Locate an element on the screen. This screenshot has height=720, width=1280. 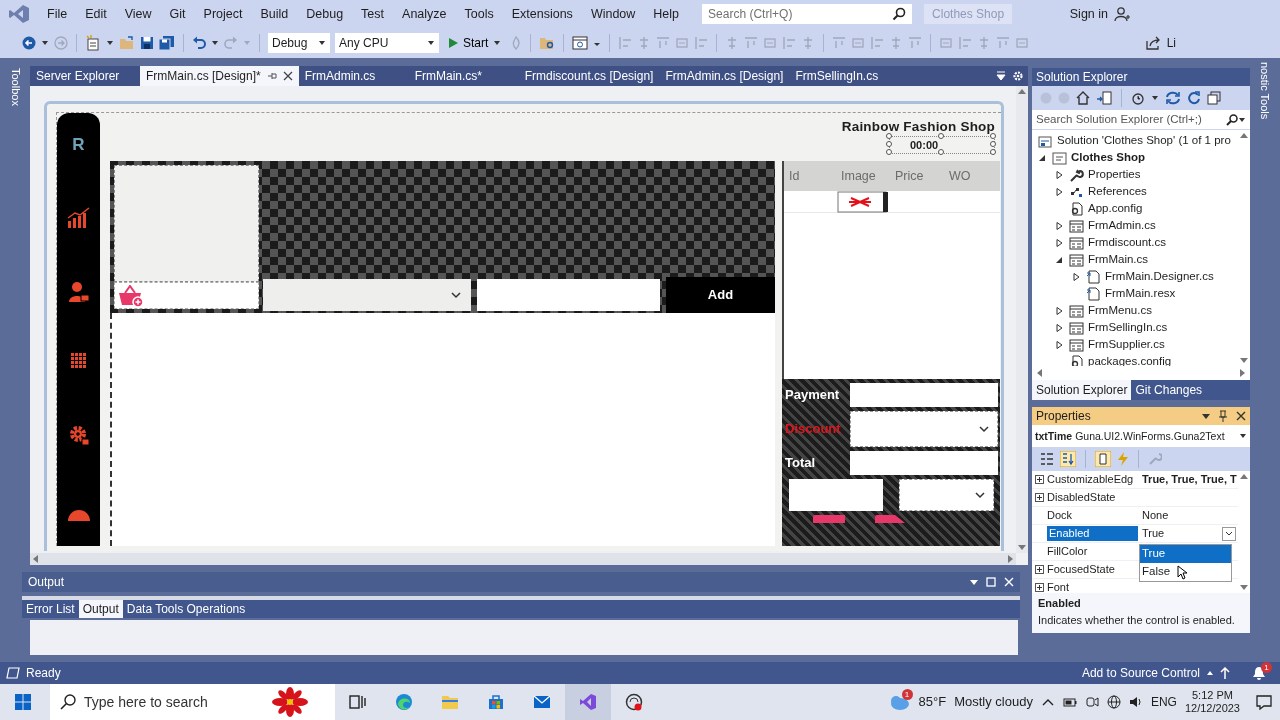
collapse-arrow-icon is located at coordinates (1042, 157).